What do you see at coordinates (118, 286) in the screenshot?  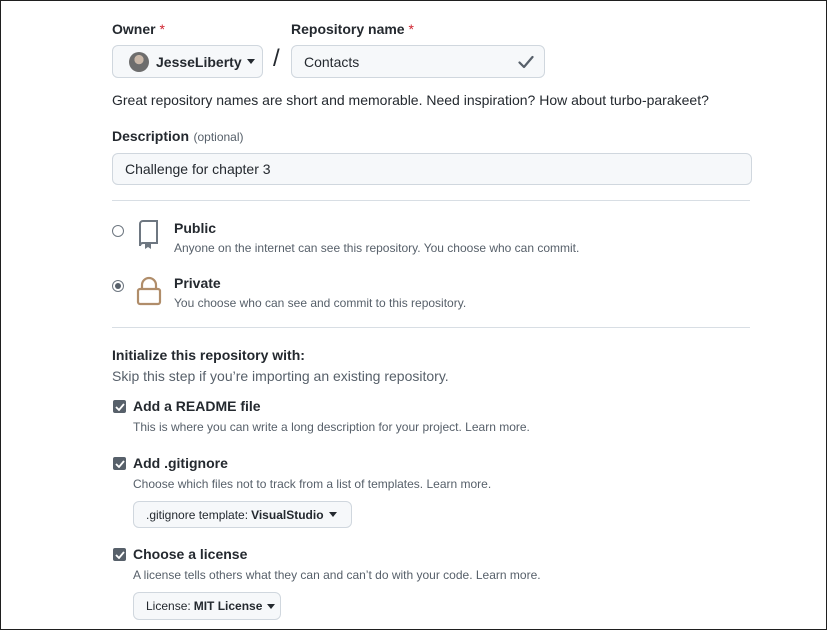 I see `private-radio` at bounding box center [118, 286].